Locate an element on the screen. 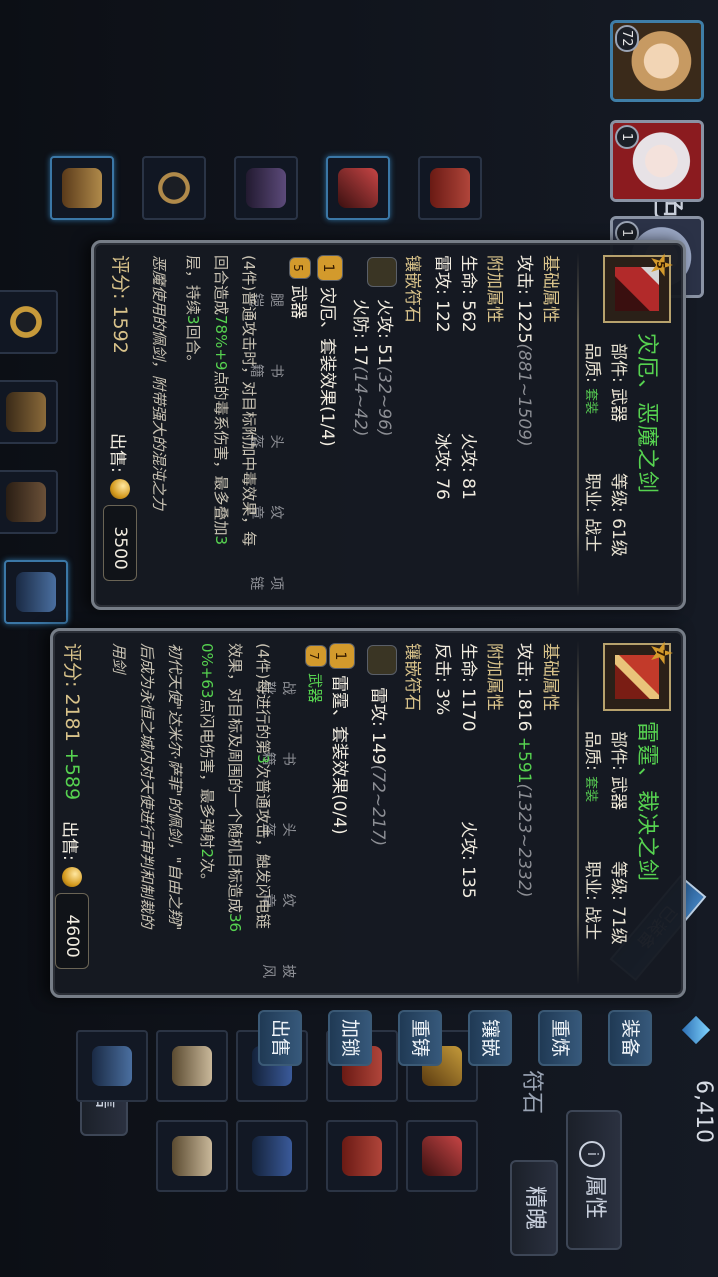  necklace-icon is located at coordinates (174, 188).